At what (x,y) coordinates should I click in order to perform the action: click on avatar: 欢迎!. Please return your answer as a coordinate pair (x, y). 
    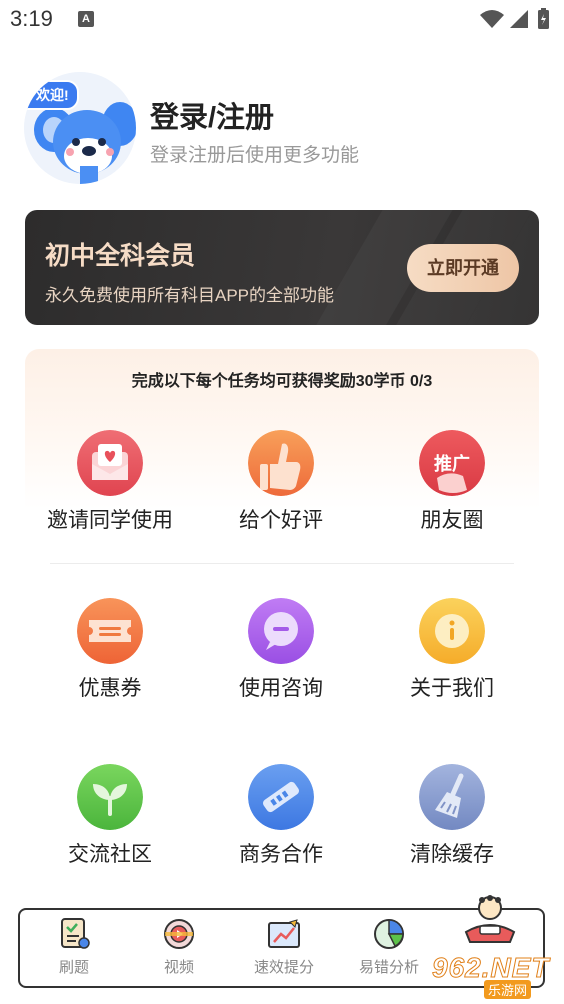
    Looking at the image, I should click on (80, 128).